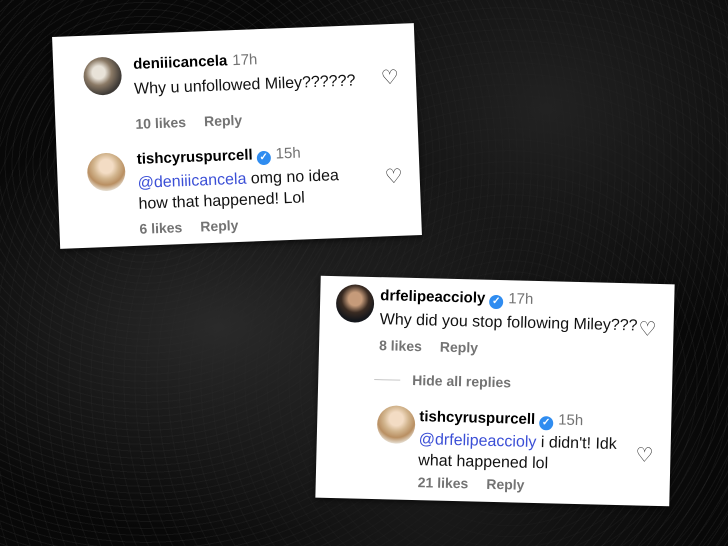  Describe the element at coordinates (471, 483) in the screenshot. I see `reply-meta: 21 likes Reply` at that location.